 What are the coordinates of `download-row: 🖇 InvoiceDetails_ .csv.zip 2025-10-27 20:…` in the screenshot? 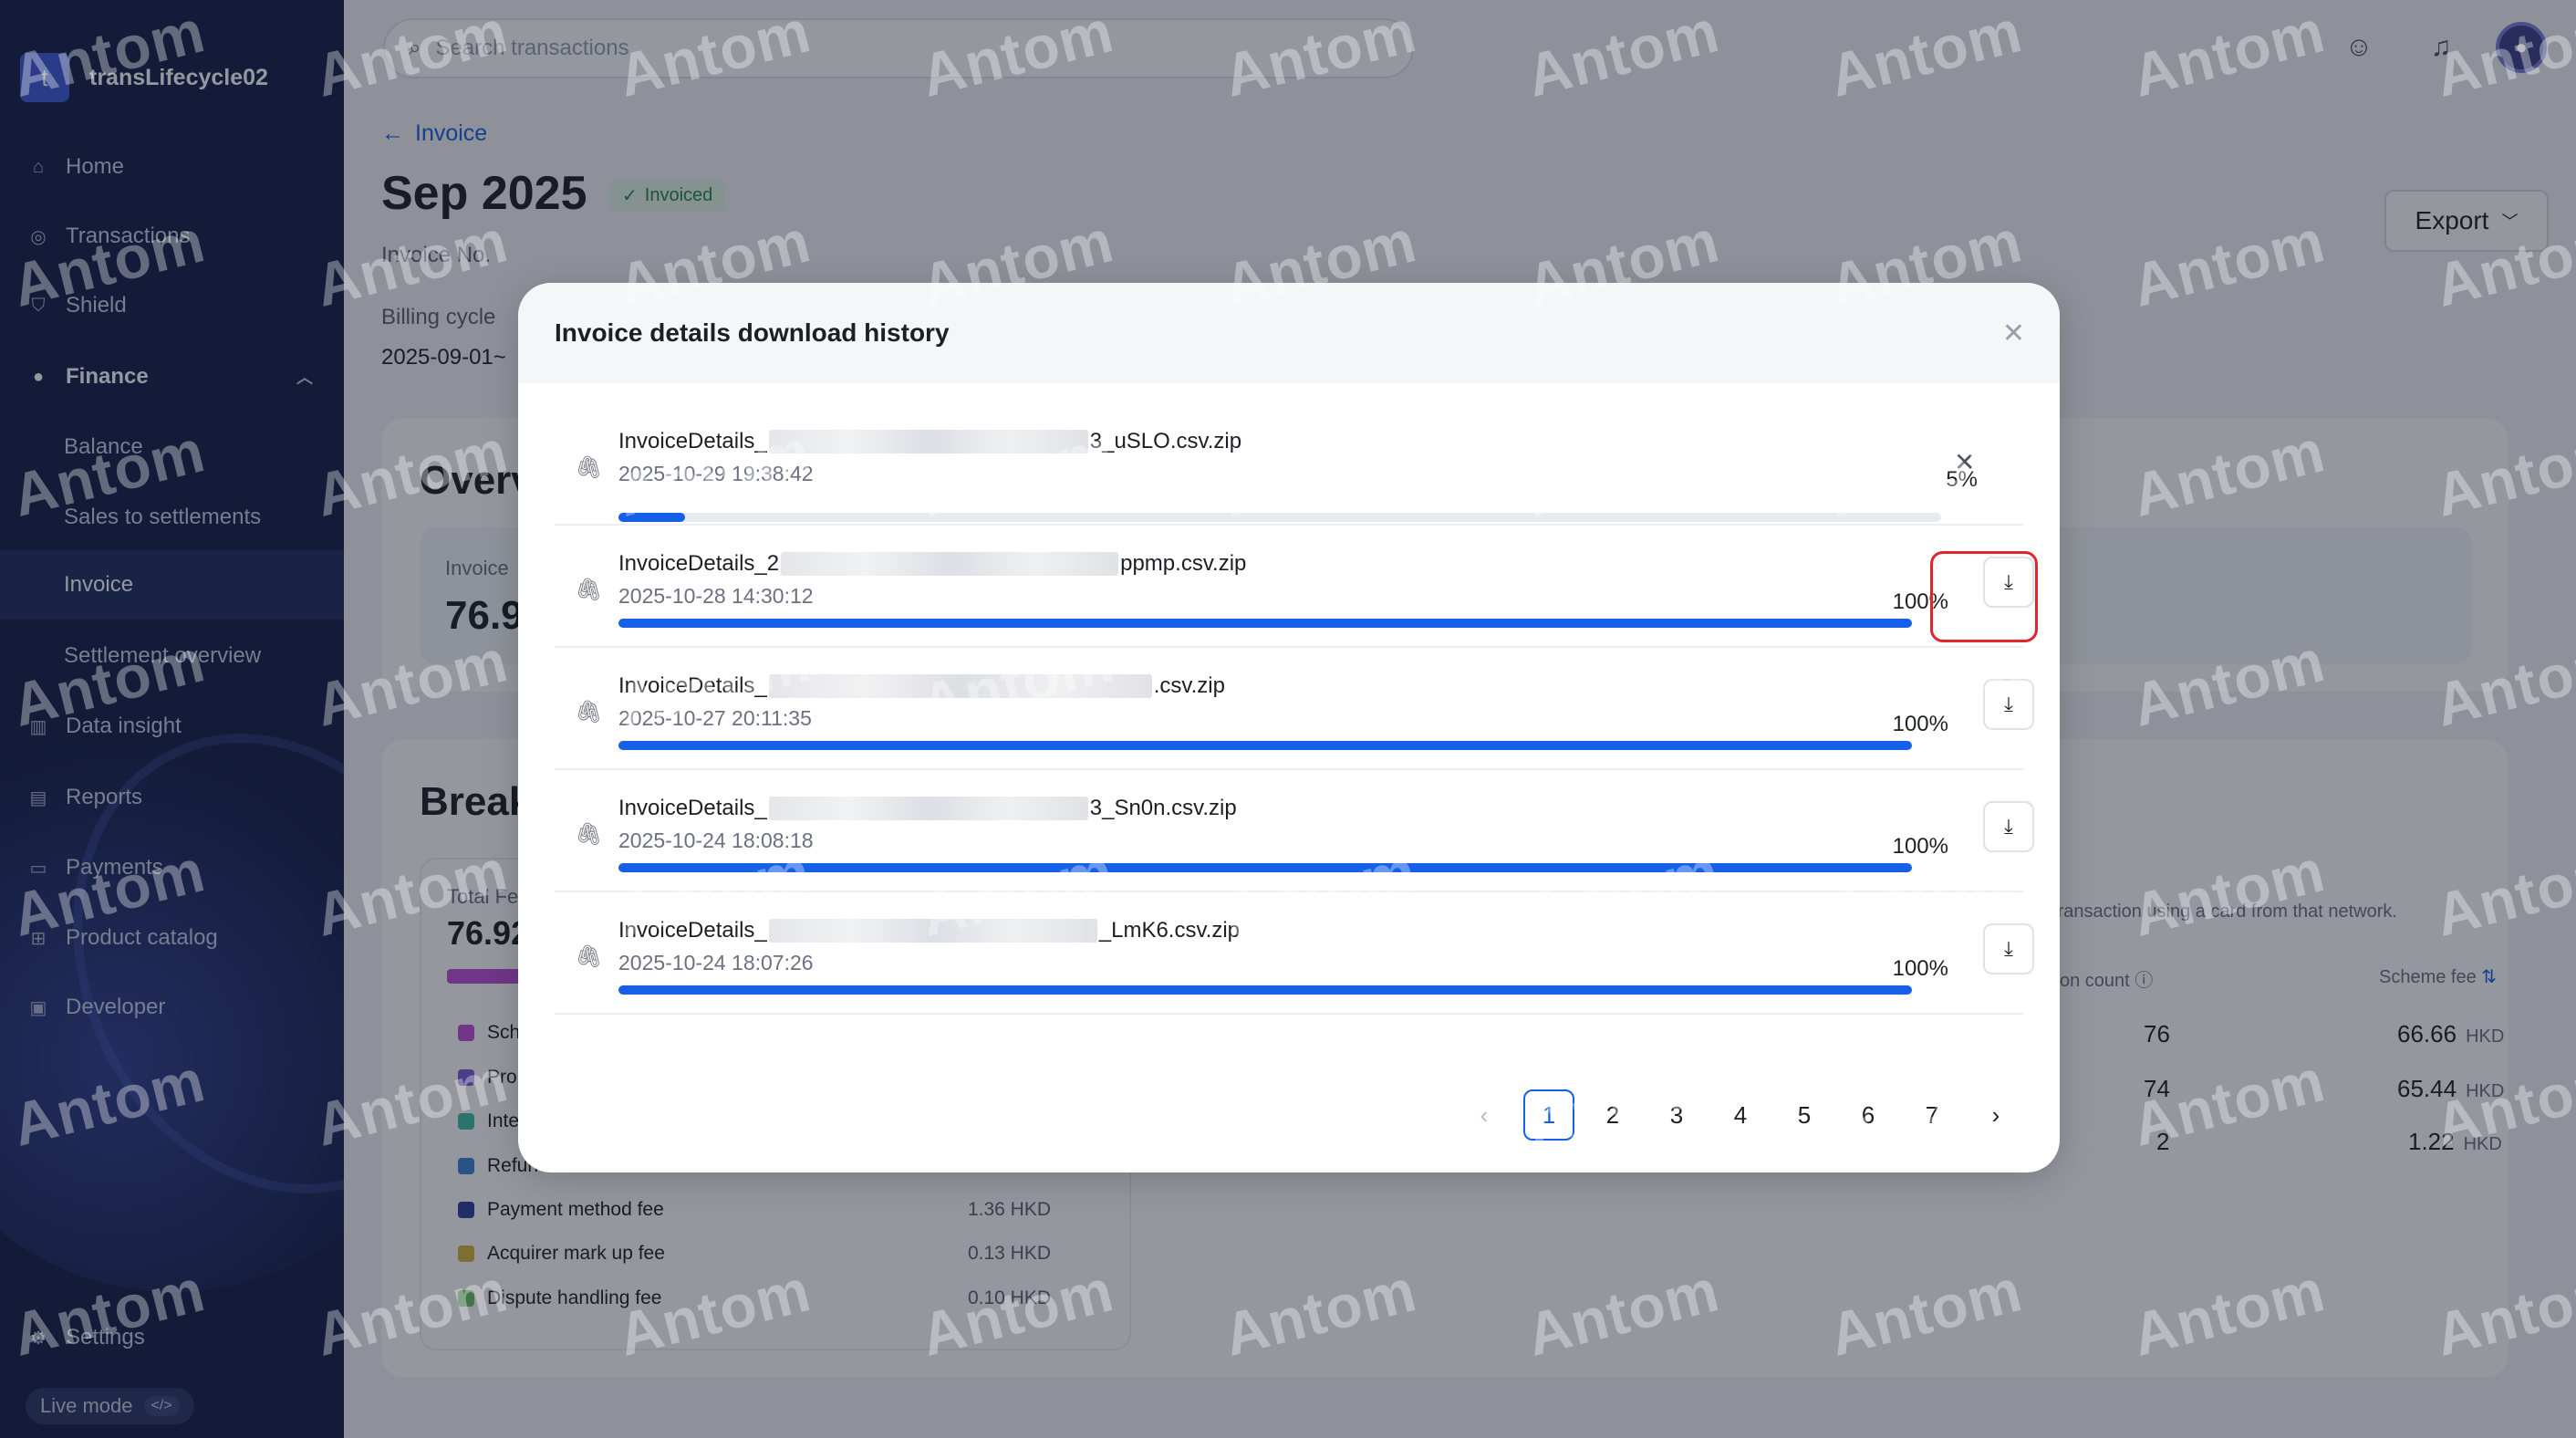 It's located at (1294, 709).